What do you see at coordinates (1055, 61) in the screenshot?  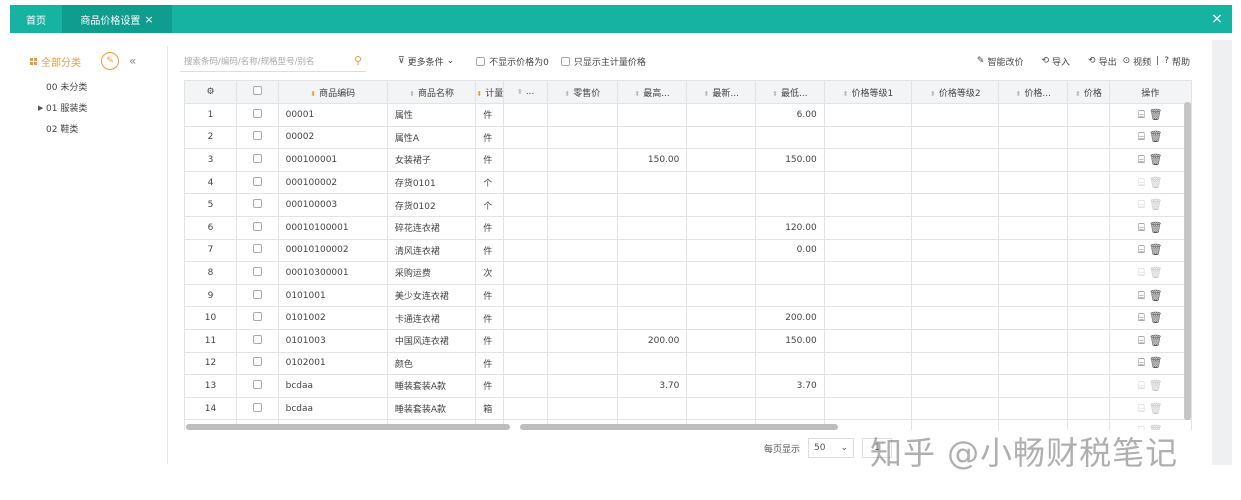 I see `import-button: ⟲ 导入` at bounding box center [1055, 61].